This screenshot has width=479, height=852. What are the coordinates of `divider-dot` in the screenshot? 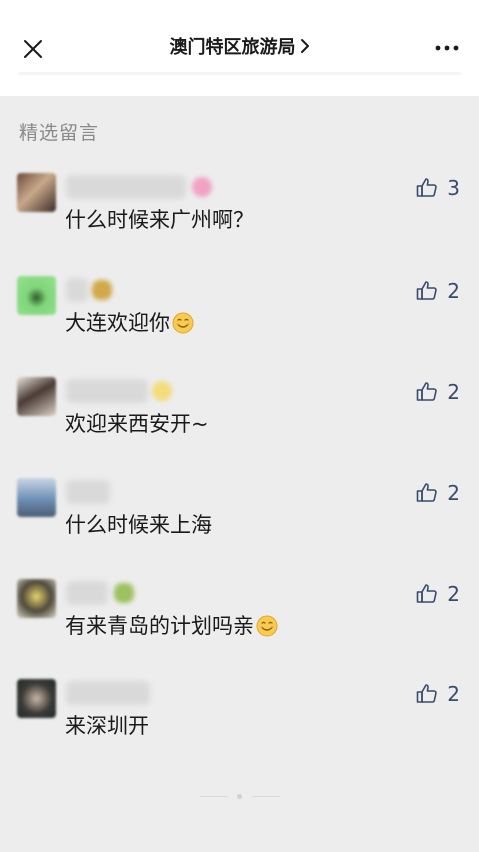 It's located at (239, 796).